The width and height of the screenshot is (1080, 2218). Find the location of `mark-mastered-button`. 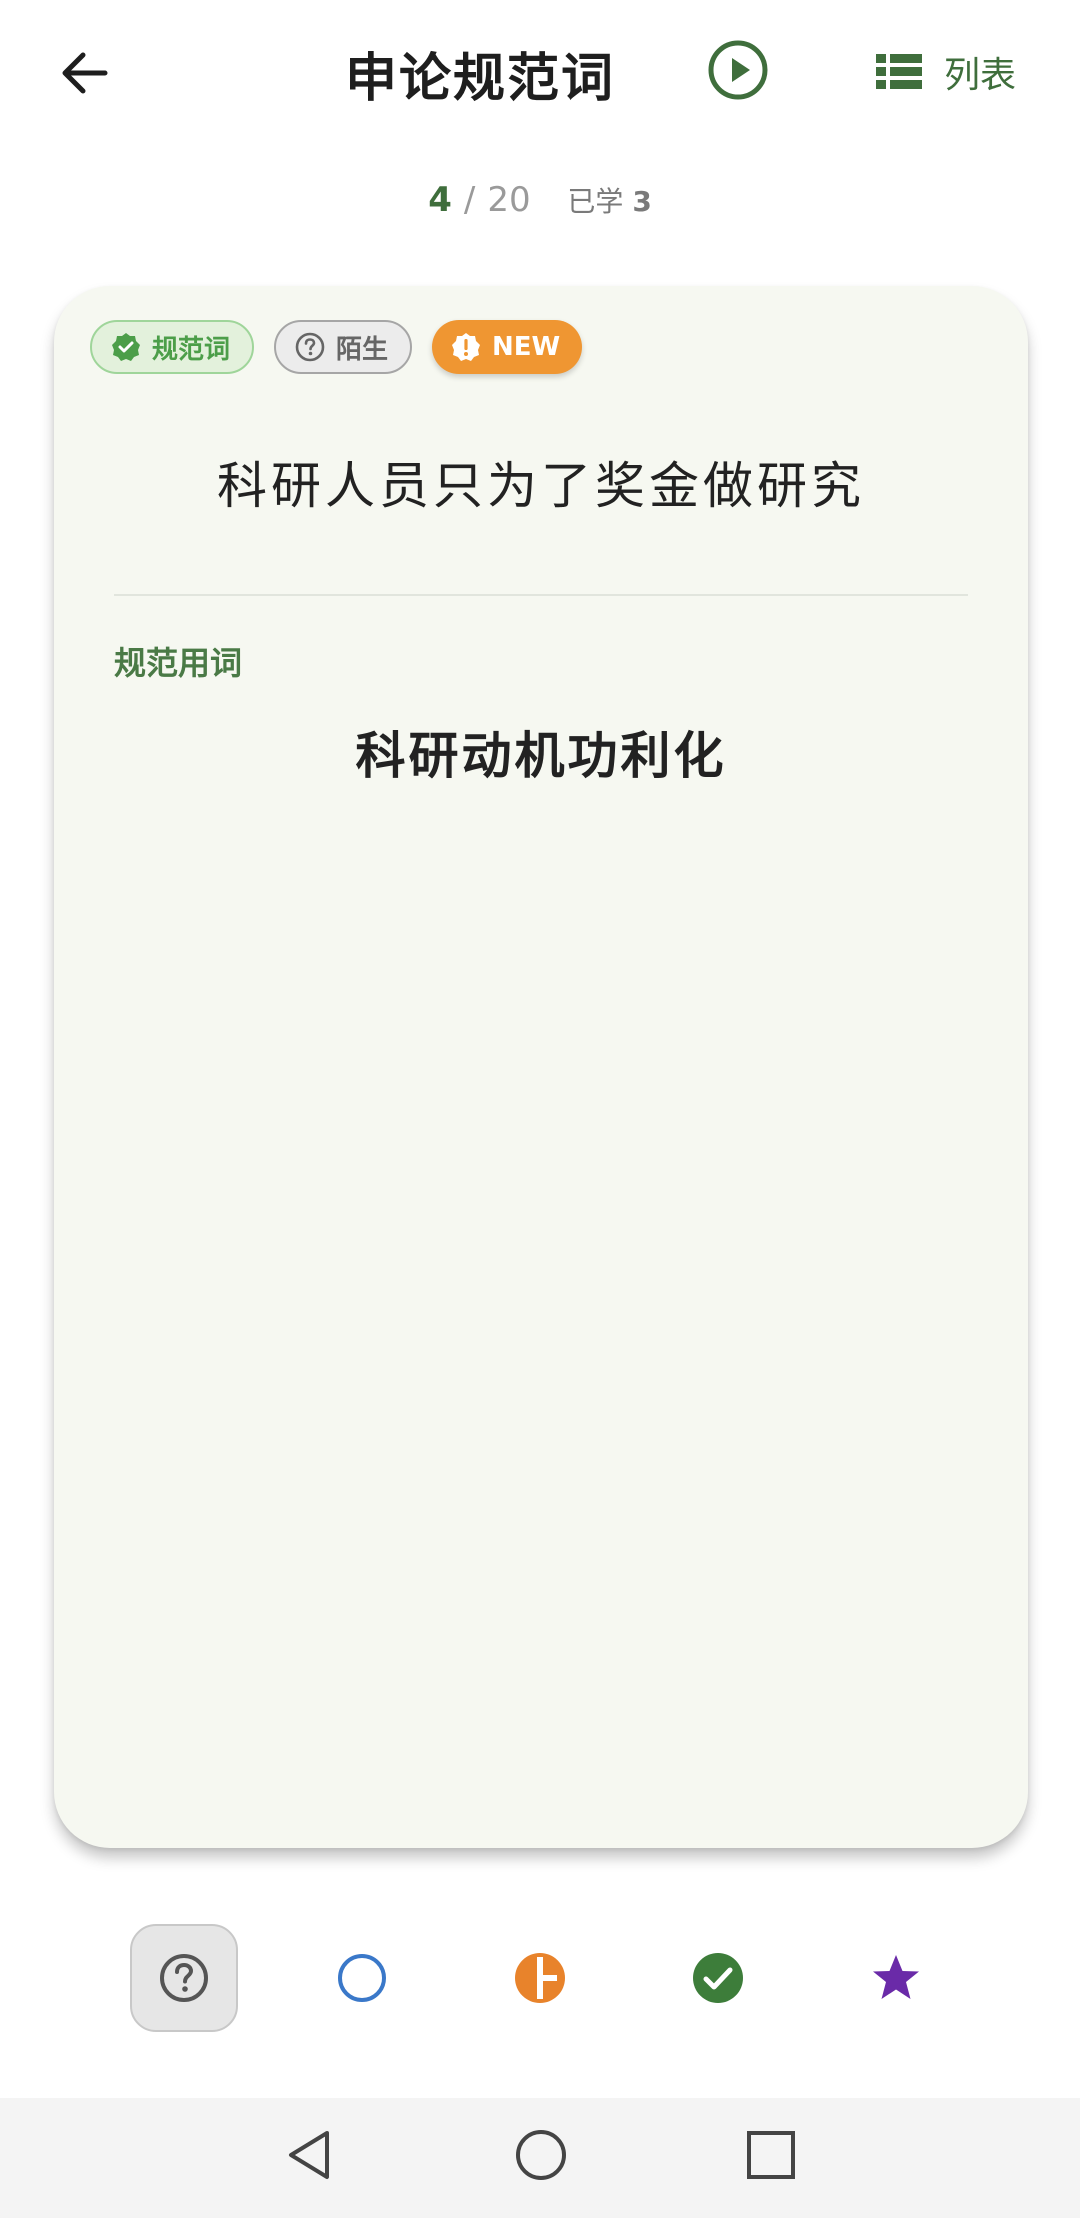

mark-mastered-button is located at coordinates (718, 1978).